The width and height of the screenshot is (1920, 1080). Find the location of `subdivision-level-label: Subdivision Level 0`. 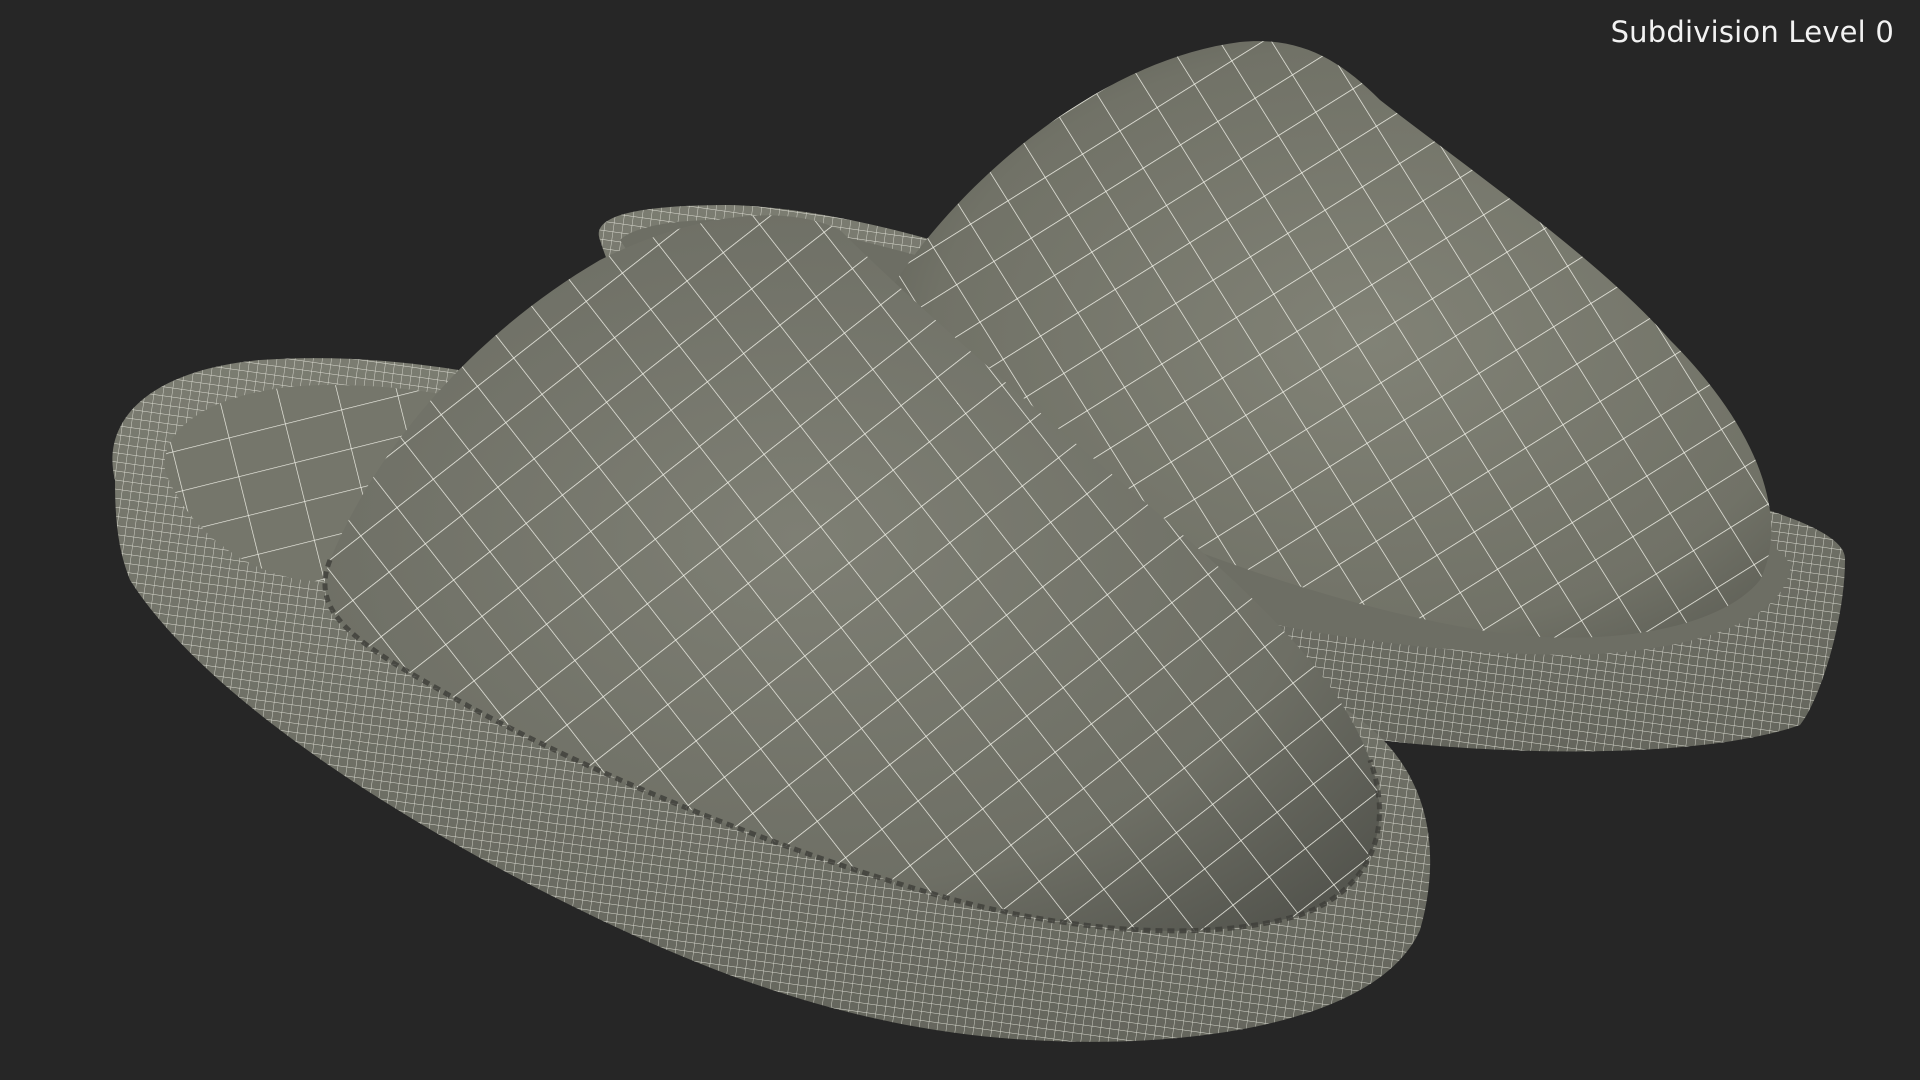

subdivision-level-label: Subdivision Level 0 is located at coordinates (1752, 32).